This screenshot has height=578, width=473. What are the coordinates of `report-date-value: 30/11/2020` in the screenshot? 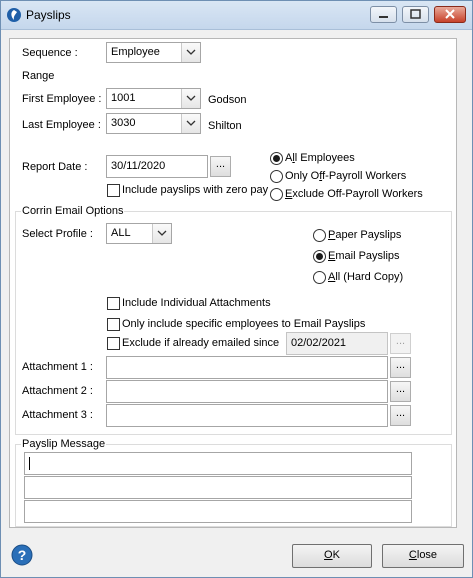 It's located at (138, 166).